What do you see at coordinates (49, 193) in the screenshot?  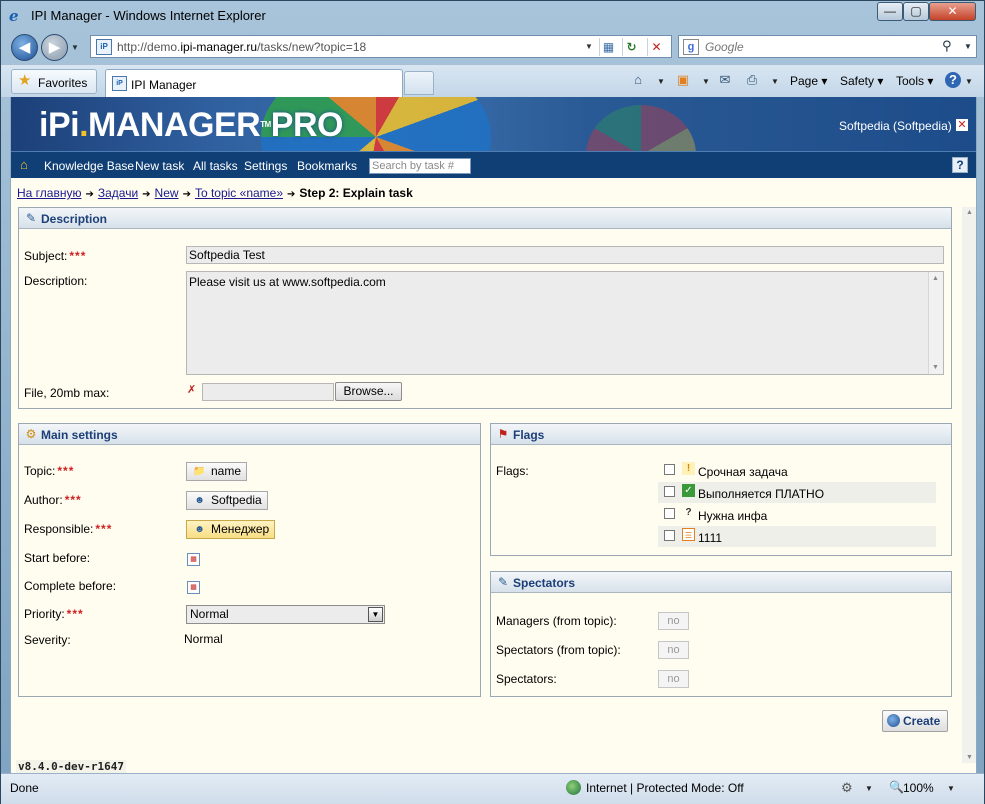 I see `breadcrumb-home: На главную` at bounding box center [49, 193].